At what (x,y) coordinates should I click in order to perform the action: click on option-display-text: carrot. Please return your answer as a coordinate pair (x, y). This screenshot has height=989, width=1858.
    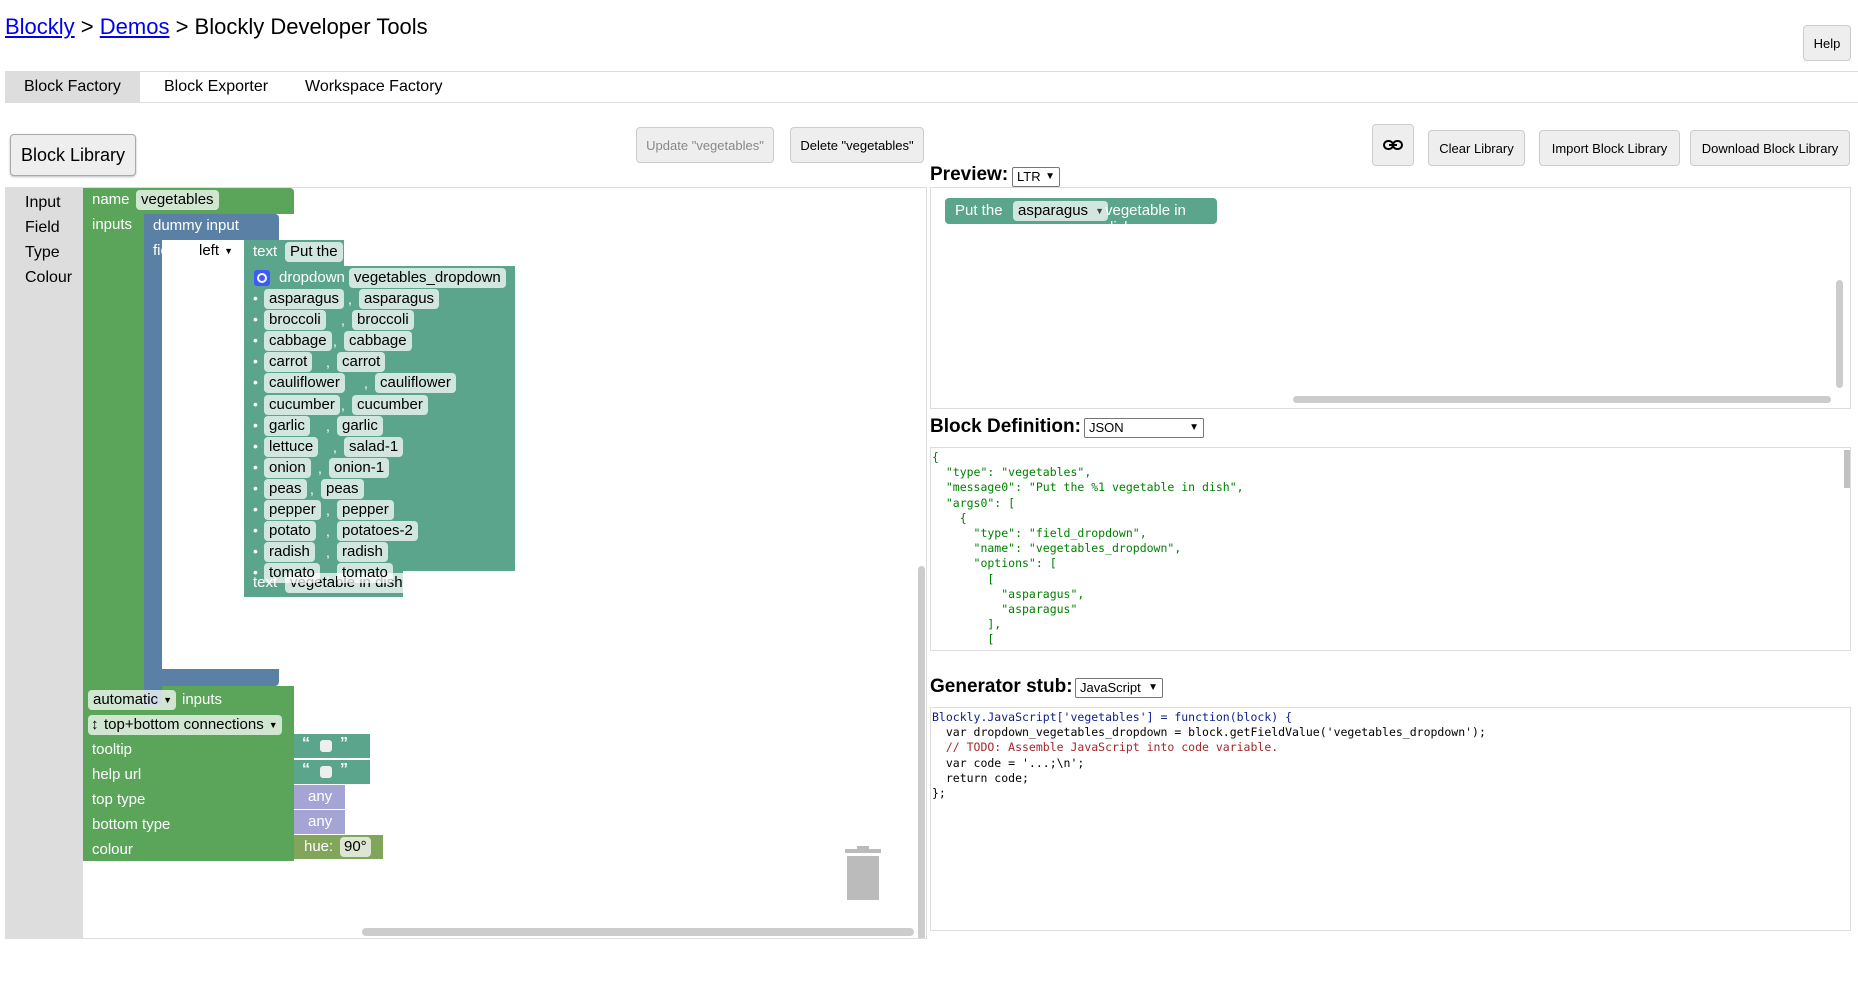
    Looking at the image, I should click on (288, 362).